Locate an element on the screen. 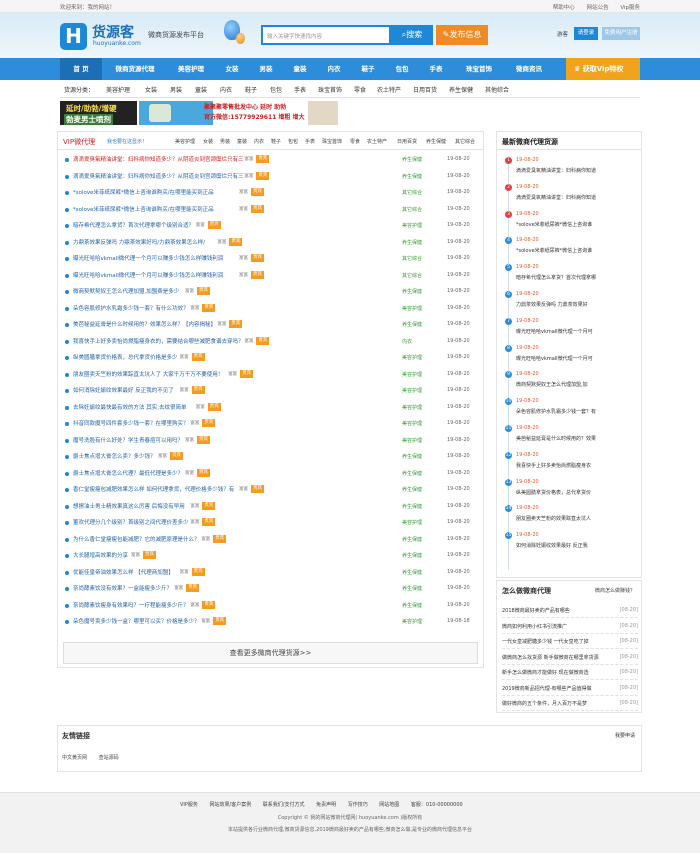 The image size is (700, 853). nav-agent-supply: 微商货源代理 is located at coordinates (135, 69).